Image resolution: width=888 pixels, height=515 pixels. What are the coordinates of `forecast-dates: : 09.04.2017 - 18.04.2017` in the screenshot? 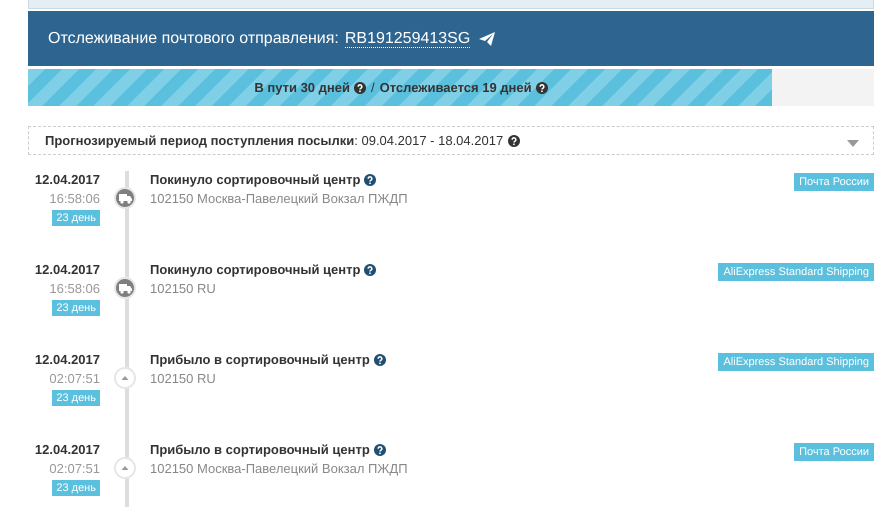 It's located at (429, 140).